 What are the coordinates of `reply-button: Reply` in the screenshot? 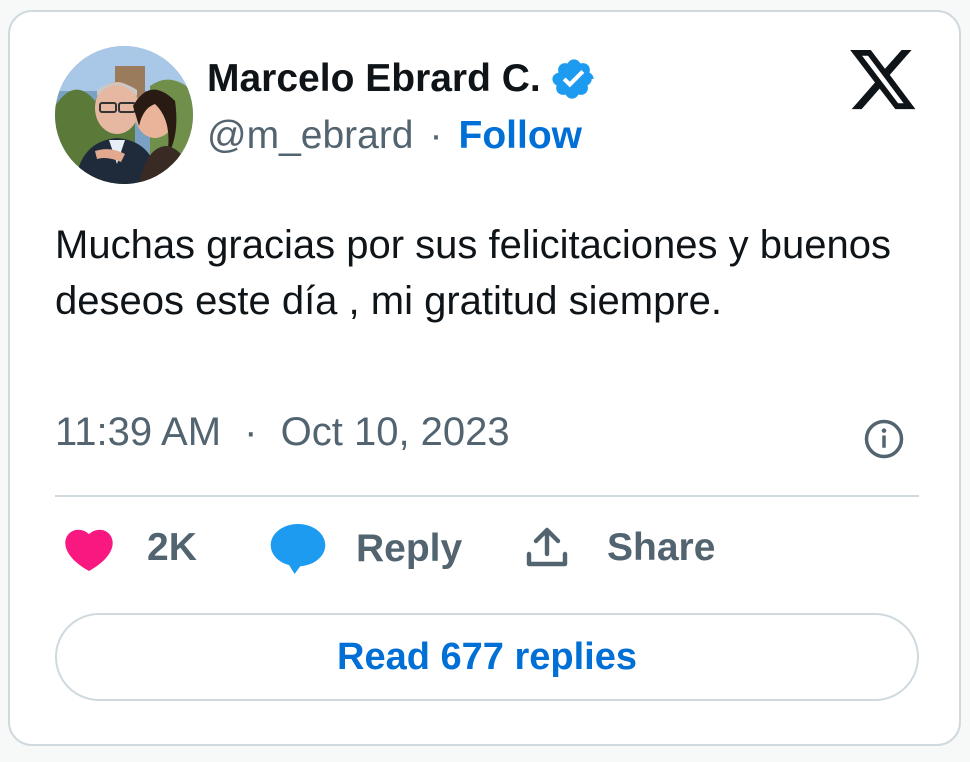 It's located at (366, 549).